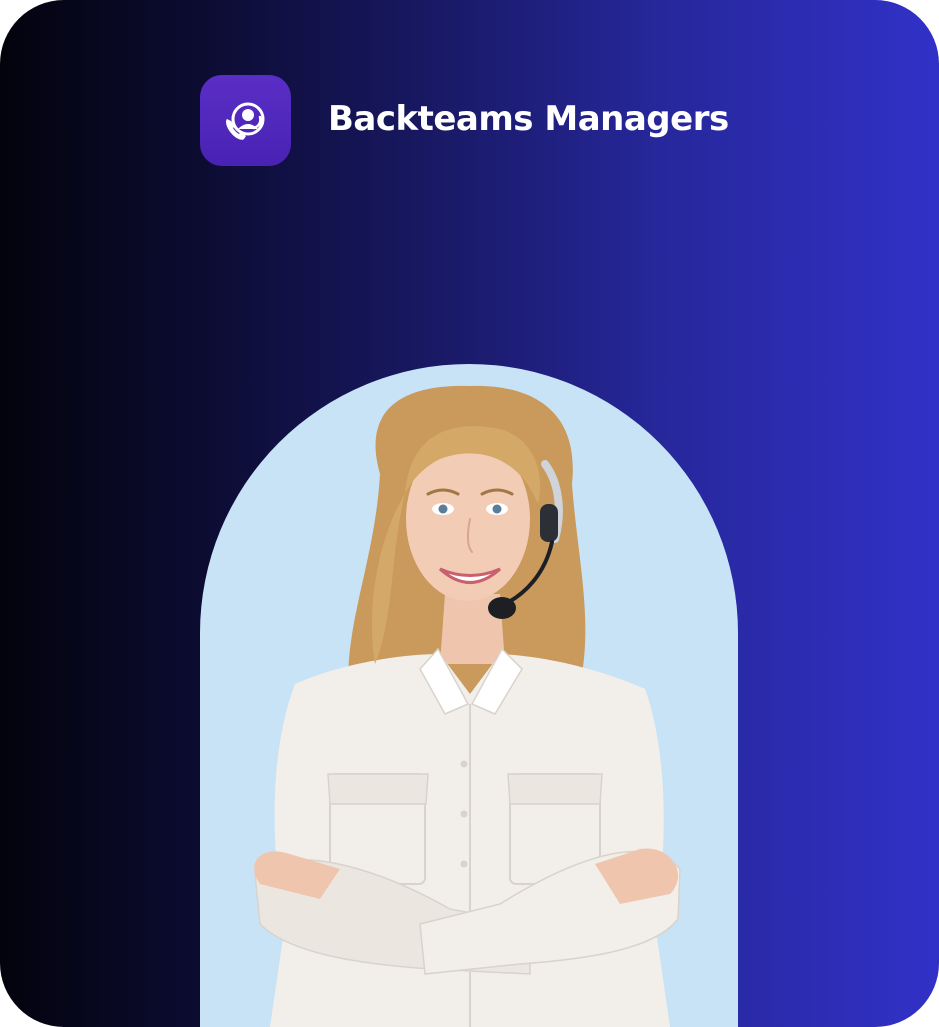 The width and height of the screenshot is (939, 1027). I want to click on brand-logo, so click(245, 120).